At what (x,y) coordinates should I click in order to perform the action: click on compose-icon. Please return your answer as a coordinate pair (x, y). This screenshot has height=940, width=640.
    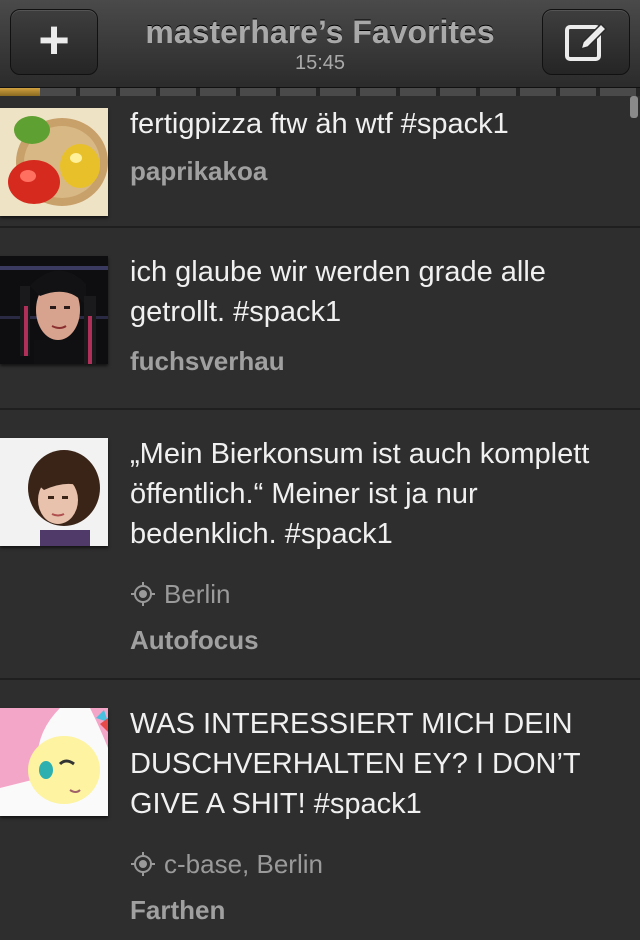
    Looking at the image, I should click on (586, 41).